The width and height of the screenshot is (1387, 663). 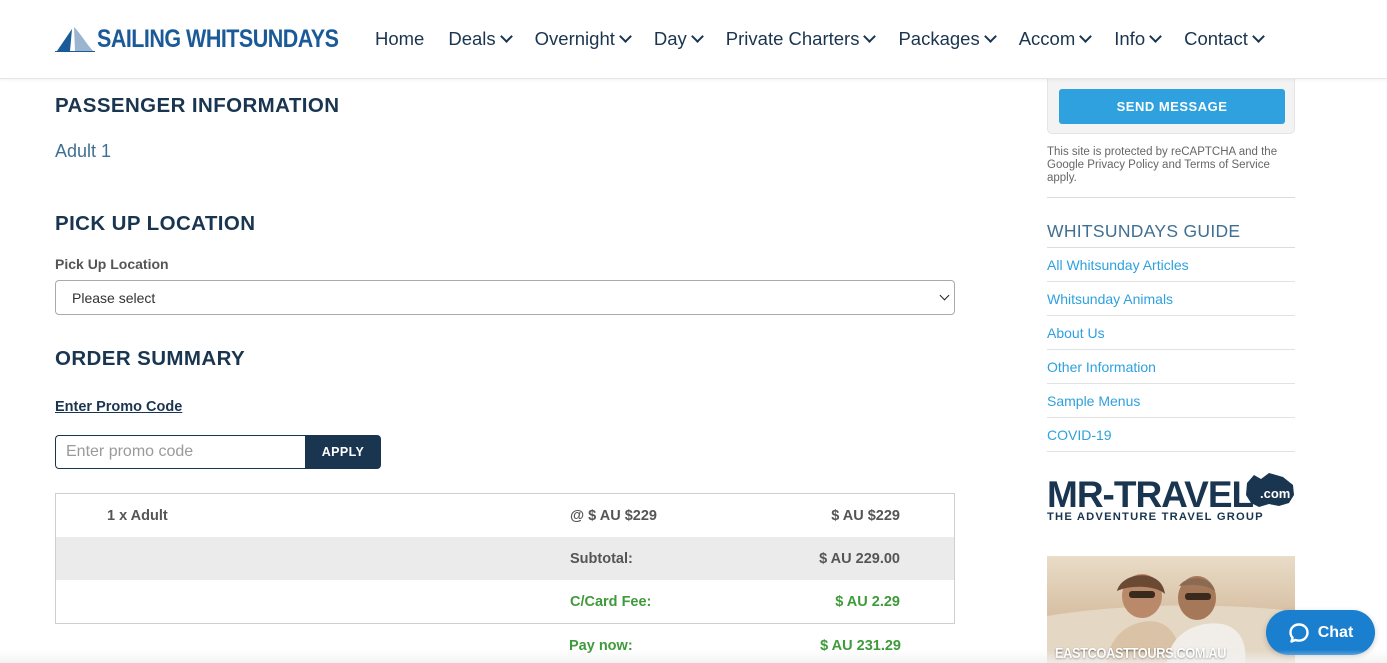 I want to click on line-total: $ AU $229, so click(x=865, y=516).